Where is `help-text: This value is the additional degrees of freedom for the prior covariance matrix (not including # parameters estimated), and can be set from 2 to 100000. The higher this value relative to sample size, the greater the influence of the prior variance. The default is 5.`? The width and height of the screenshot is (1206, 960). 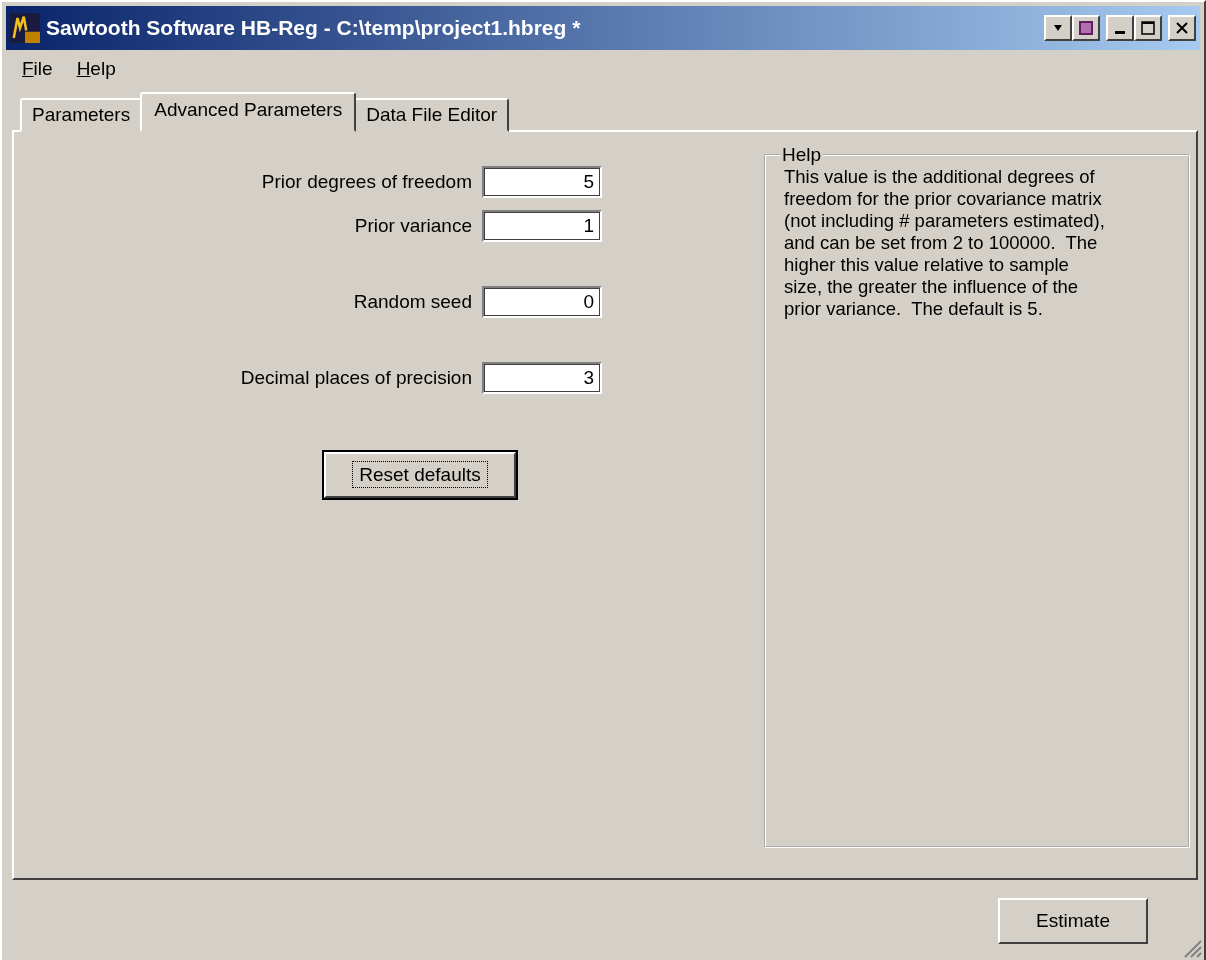
help-text: This value is the additional degrees of freedom for the prior covariance matrix (not including # parameters estimated), and can be set from 2 to 100000. The higher this value relative to sample size, the greater the influence of the prior variance. The default is 5. is located at coordinates (945, 243).